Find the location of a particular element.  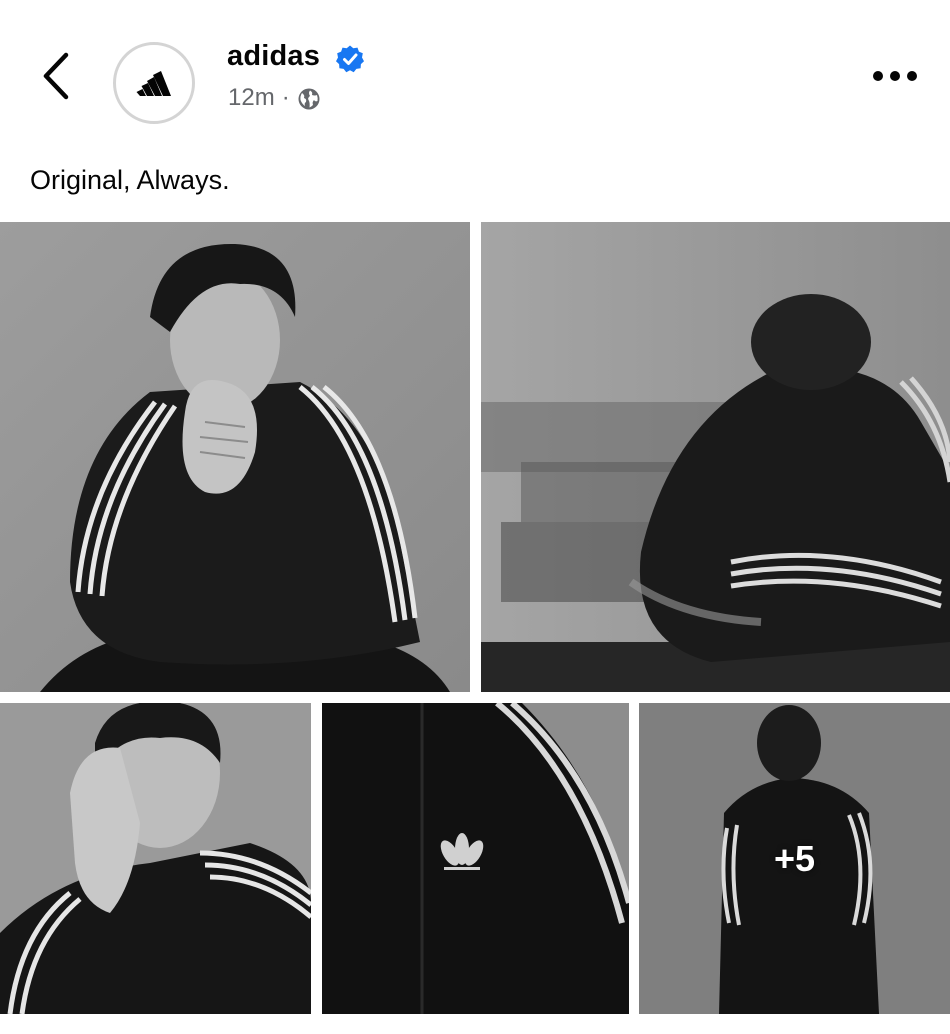

more-horizontal-icon is located at coordinates (895, 76).